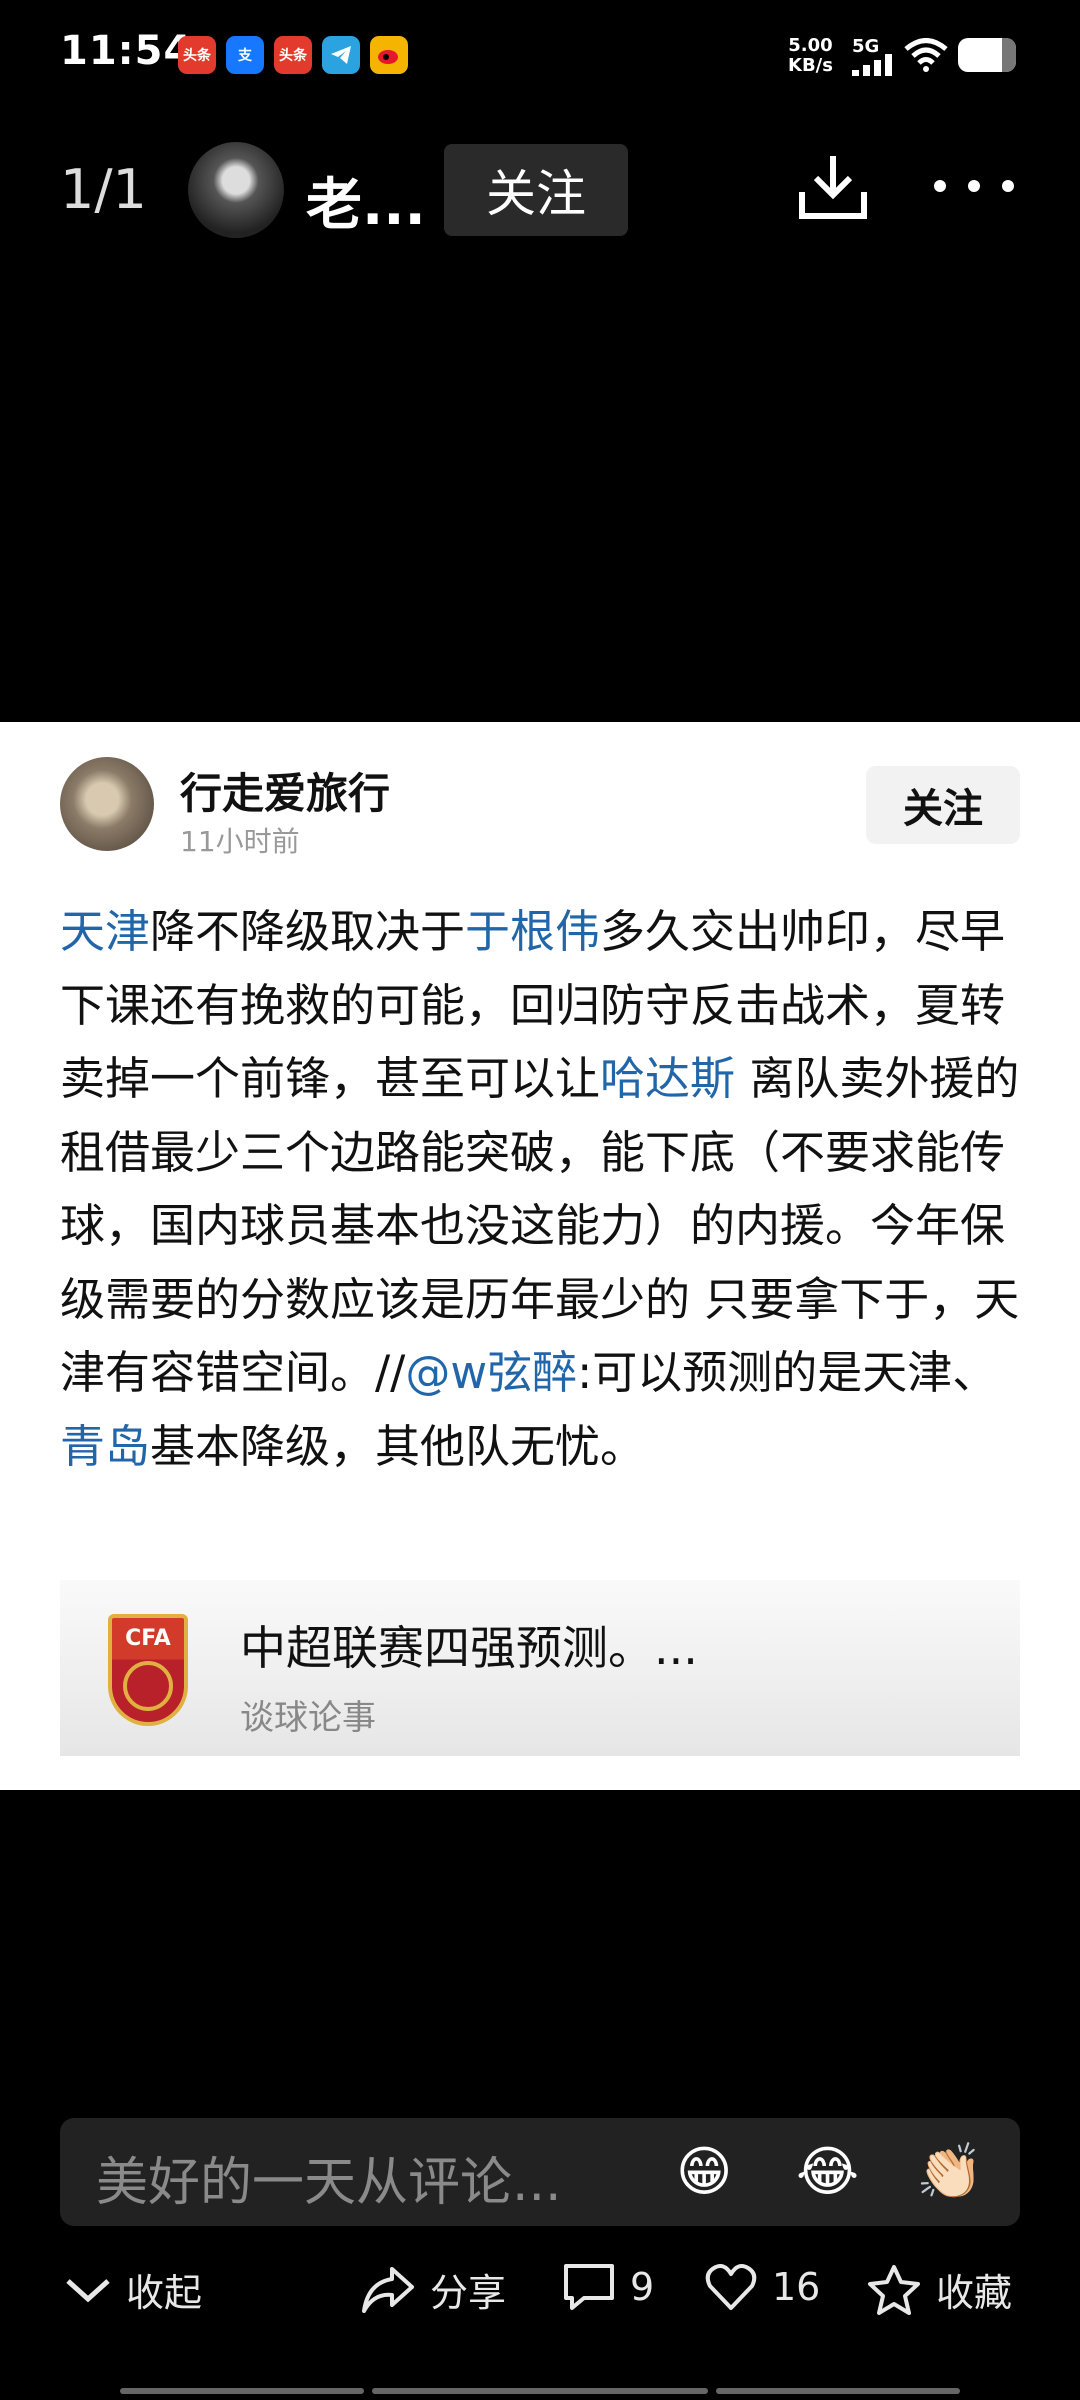 This screenshot has width=1080, height=2400. Describe the element at coordinates (285, 790) in the screenshot. I see `post-author-name: 行走爱旅行` at that location.